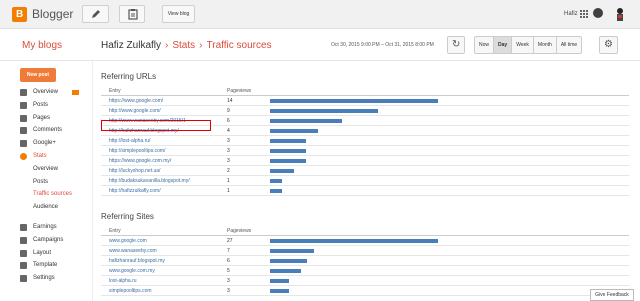 The image size is (640, 301). I want to click on pageviews-value: 27, so click(230, 241).